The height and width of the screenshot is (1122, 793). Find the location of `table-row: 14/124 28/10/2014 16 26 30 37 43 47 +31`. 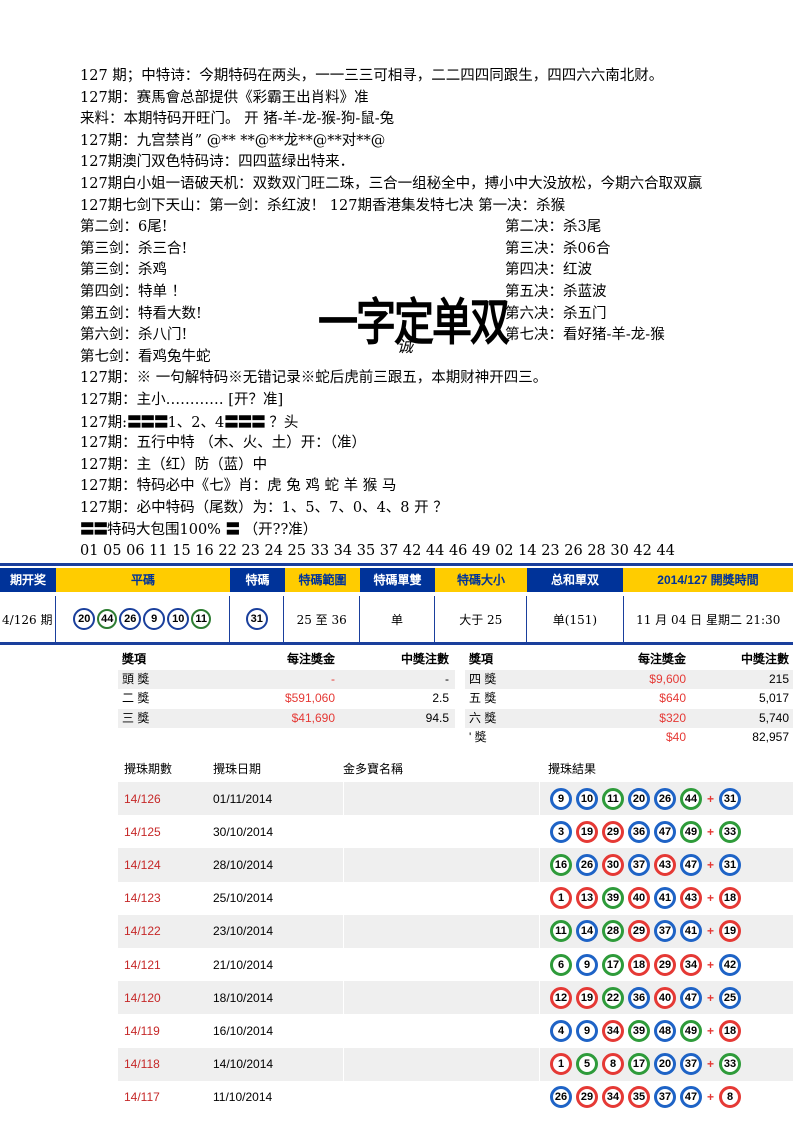

table-row: 14/124 28/10/2014 16 26 30 37 43 47 +31 is located at coordinates (455, 865).